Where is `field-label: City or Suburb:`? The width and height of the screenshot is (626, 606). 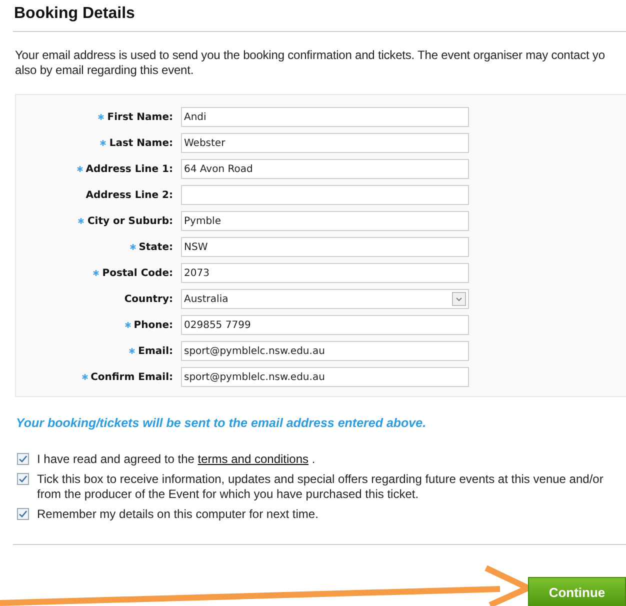
field-label: City or Suburb: is located at coordinates (130, 221).